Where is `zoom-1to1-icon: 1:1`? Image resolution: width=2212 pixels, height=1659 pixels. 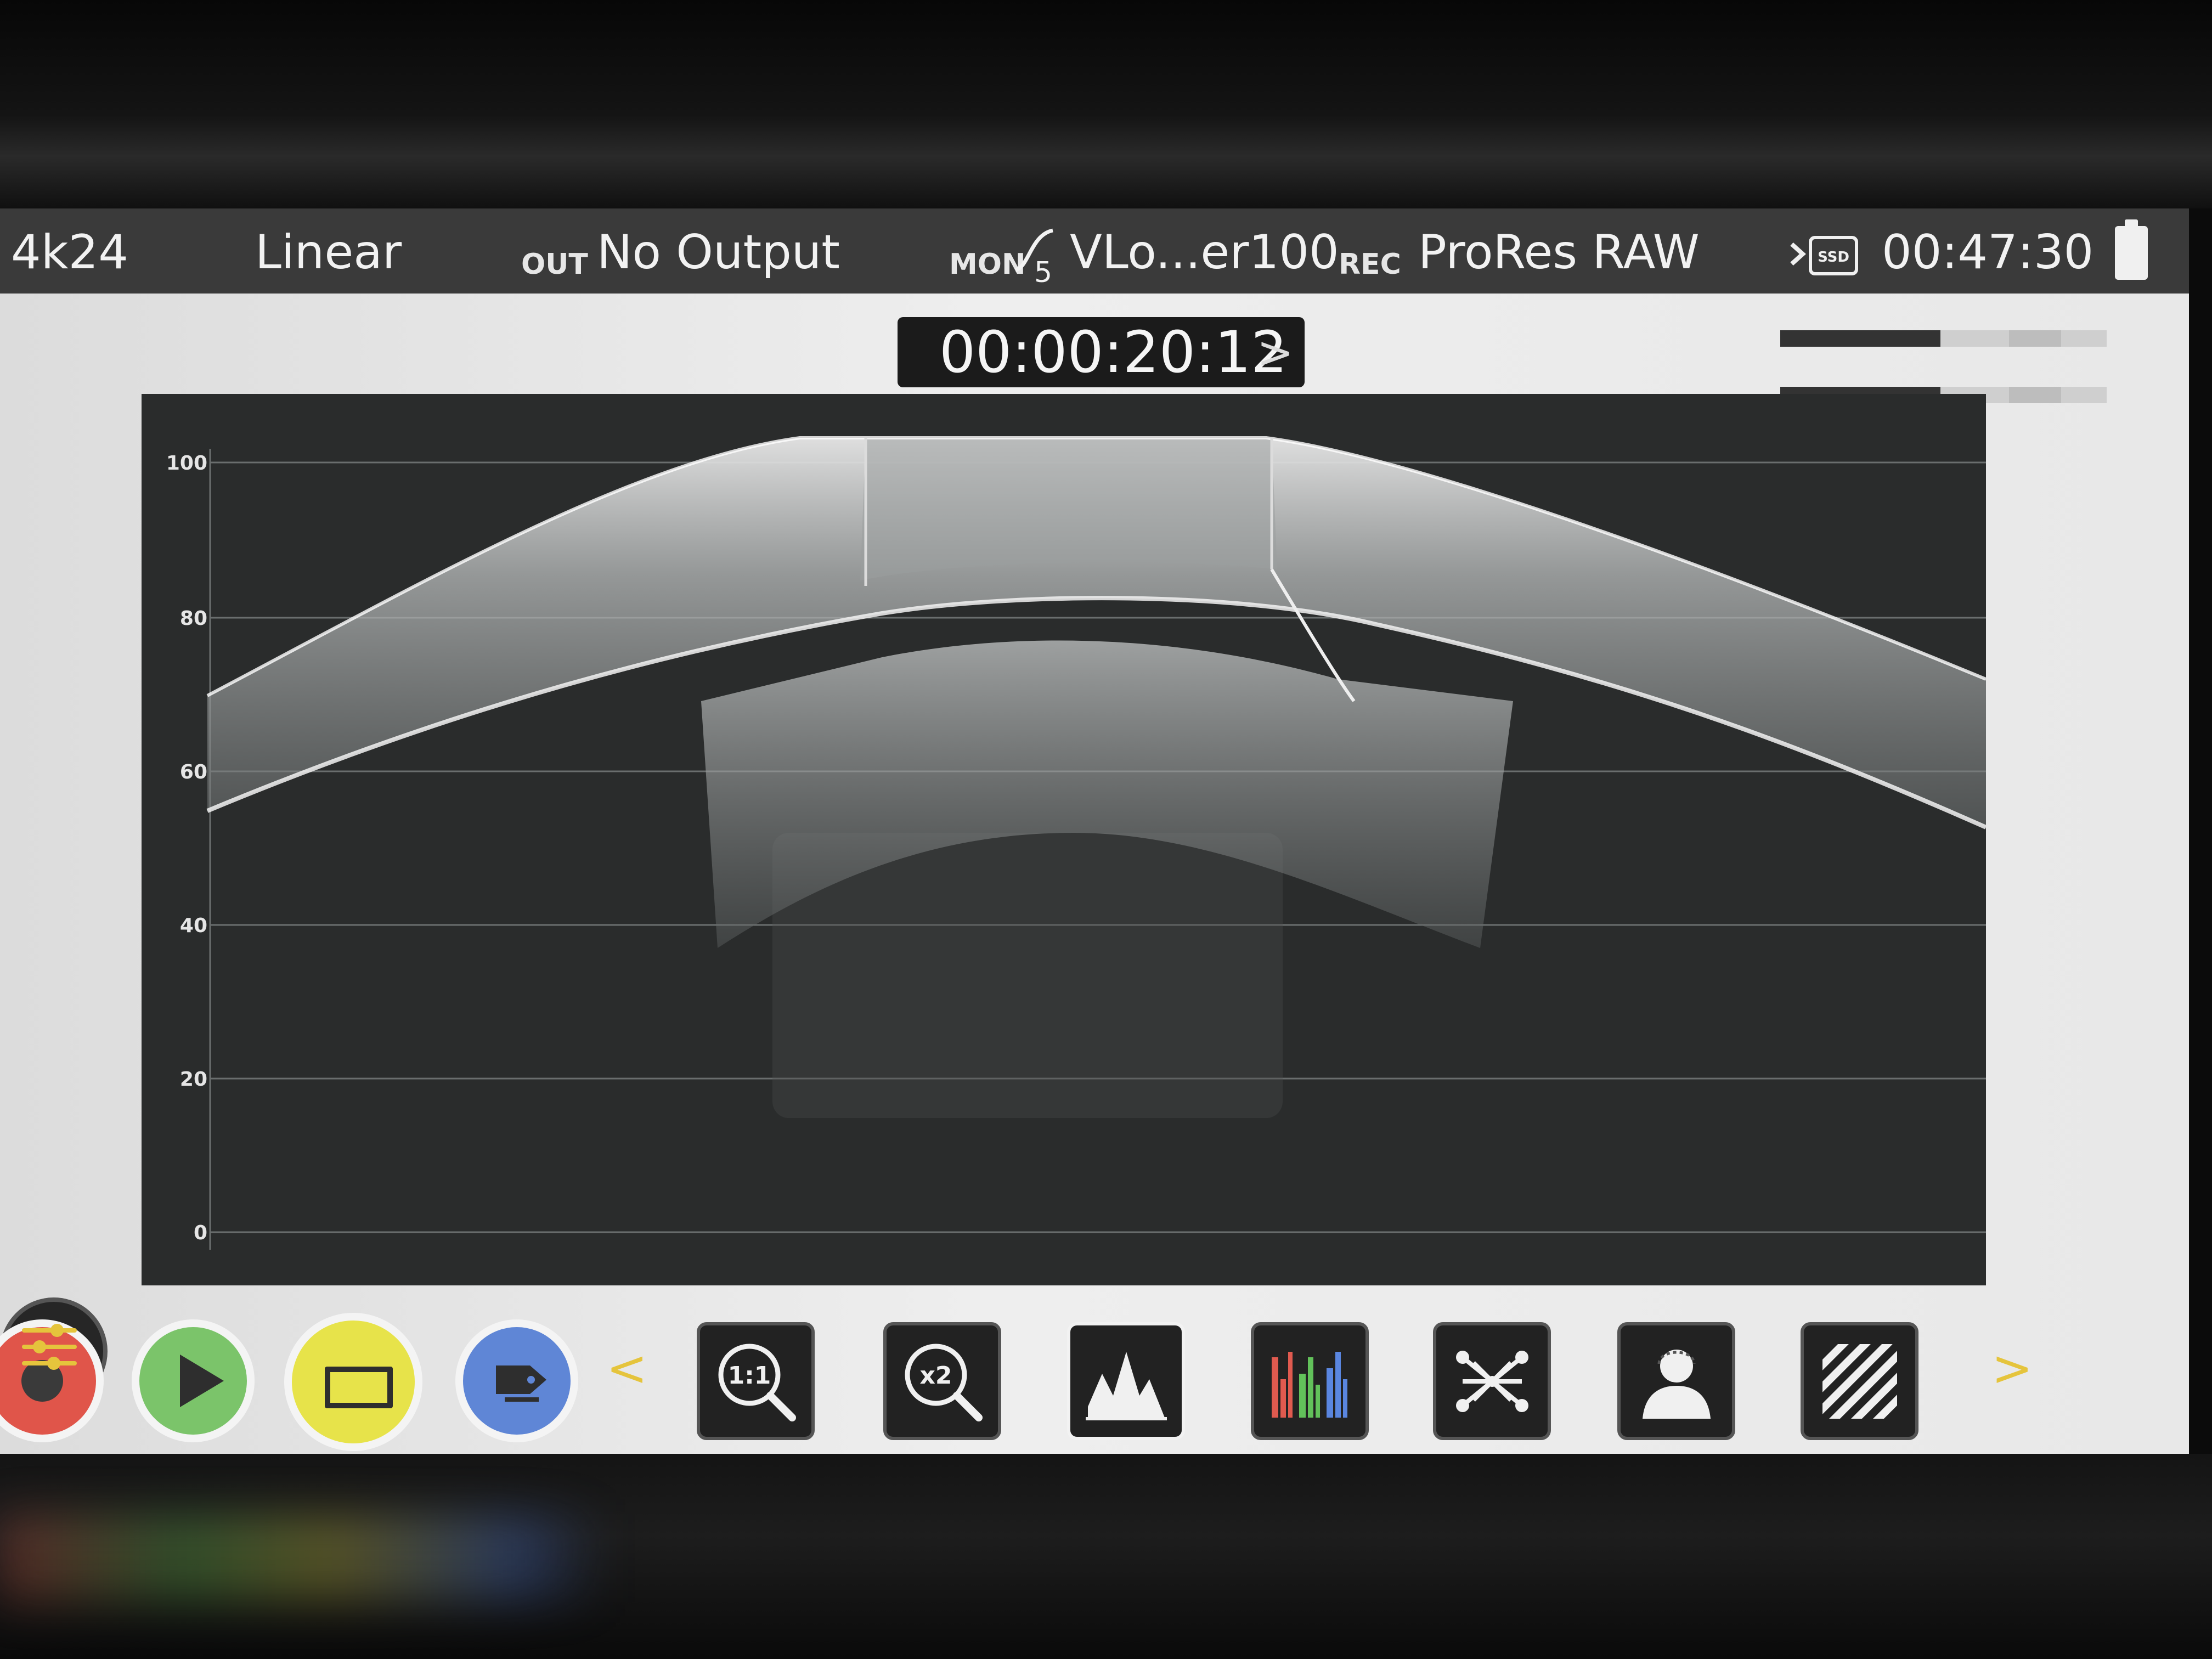 zoom-1to1-icon: 1:1 is located at coordinates (757, 1383).